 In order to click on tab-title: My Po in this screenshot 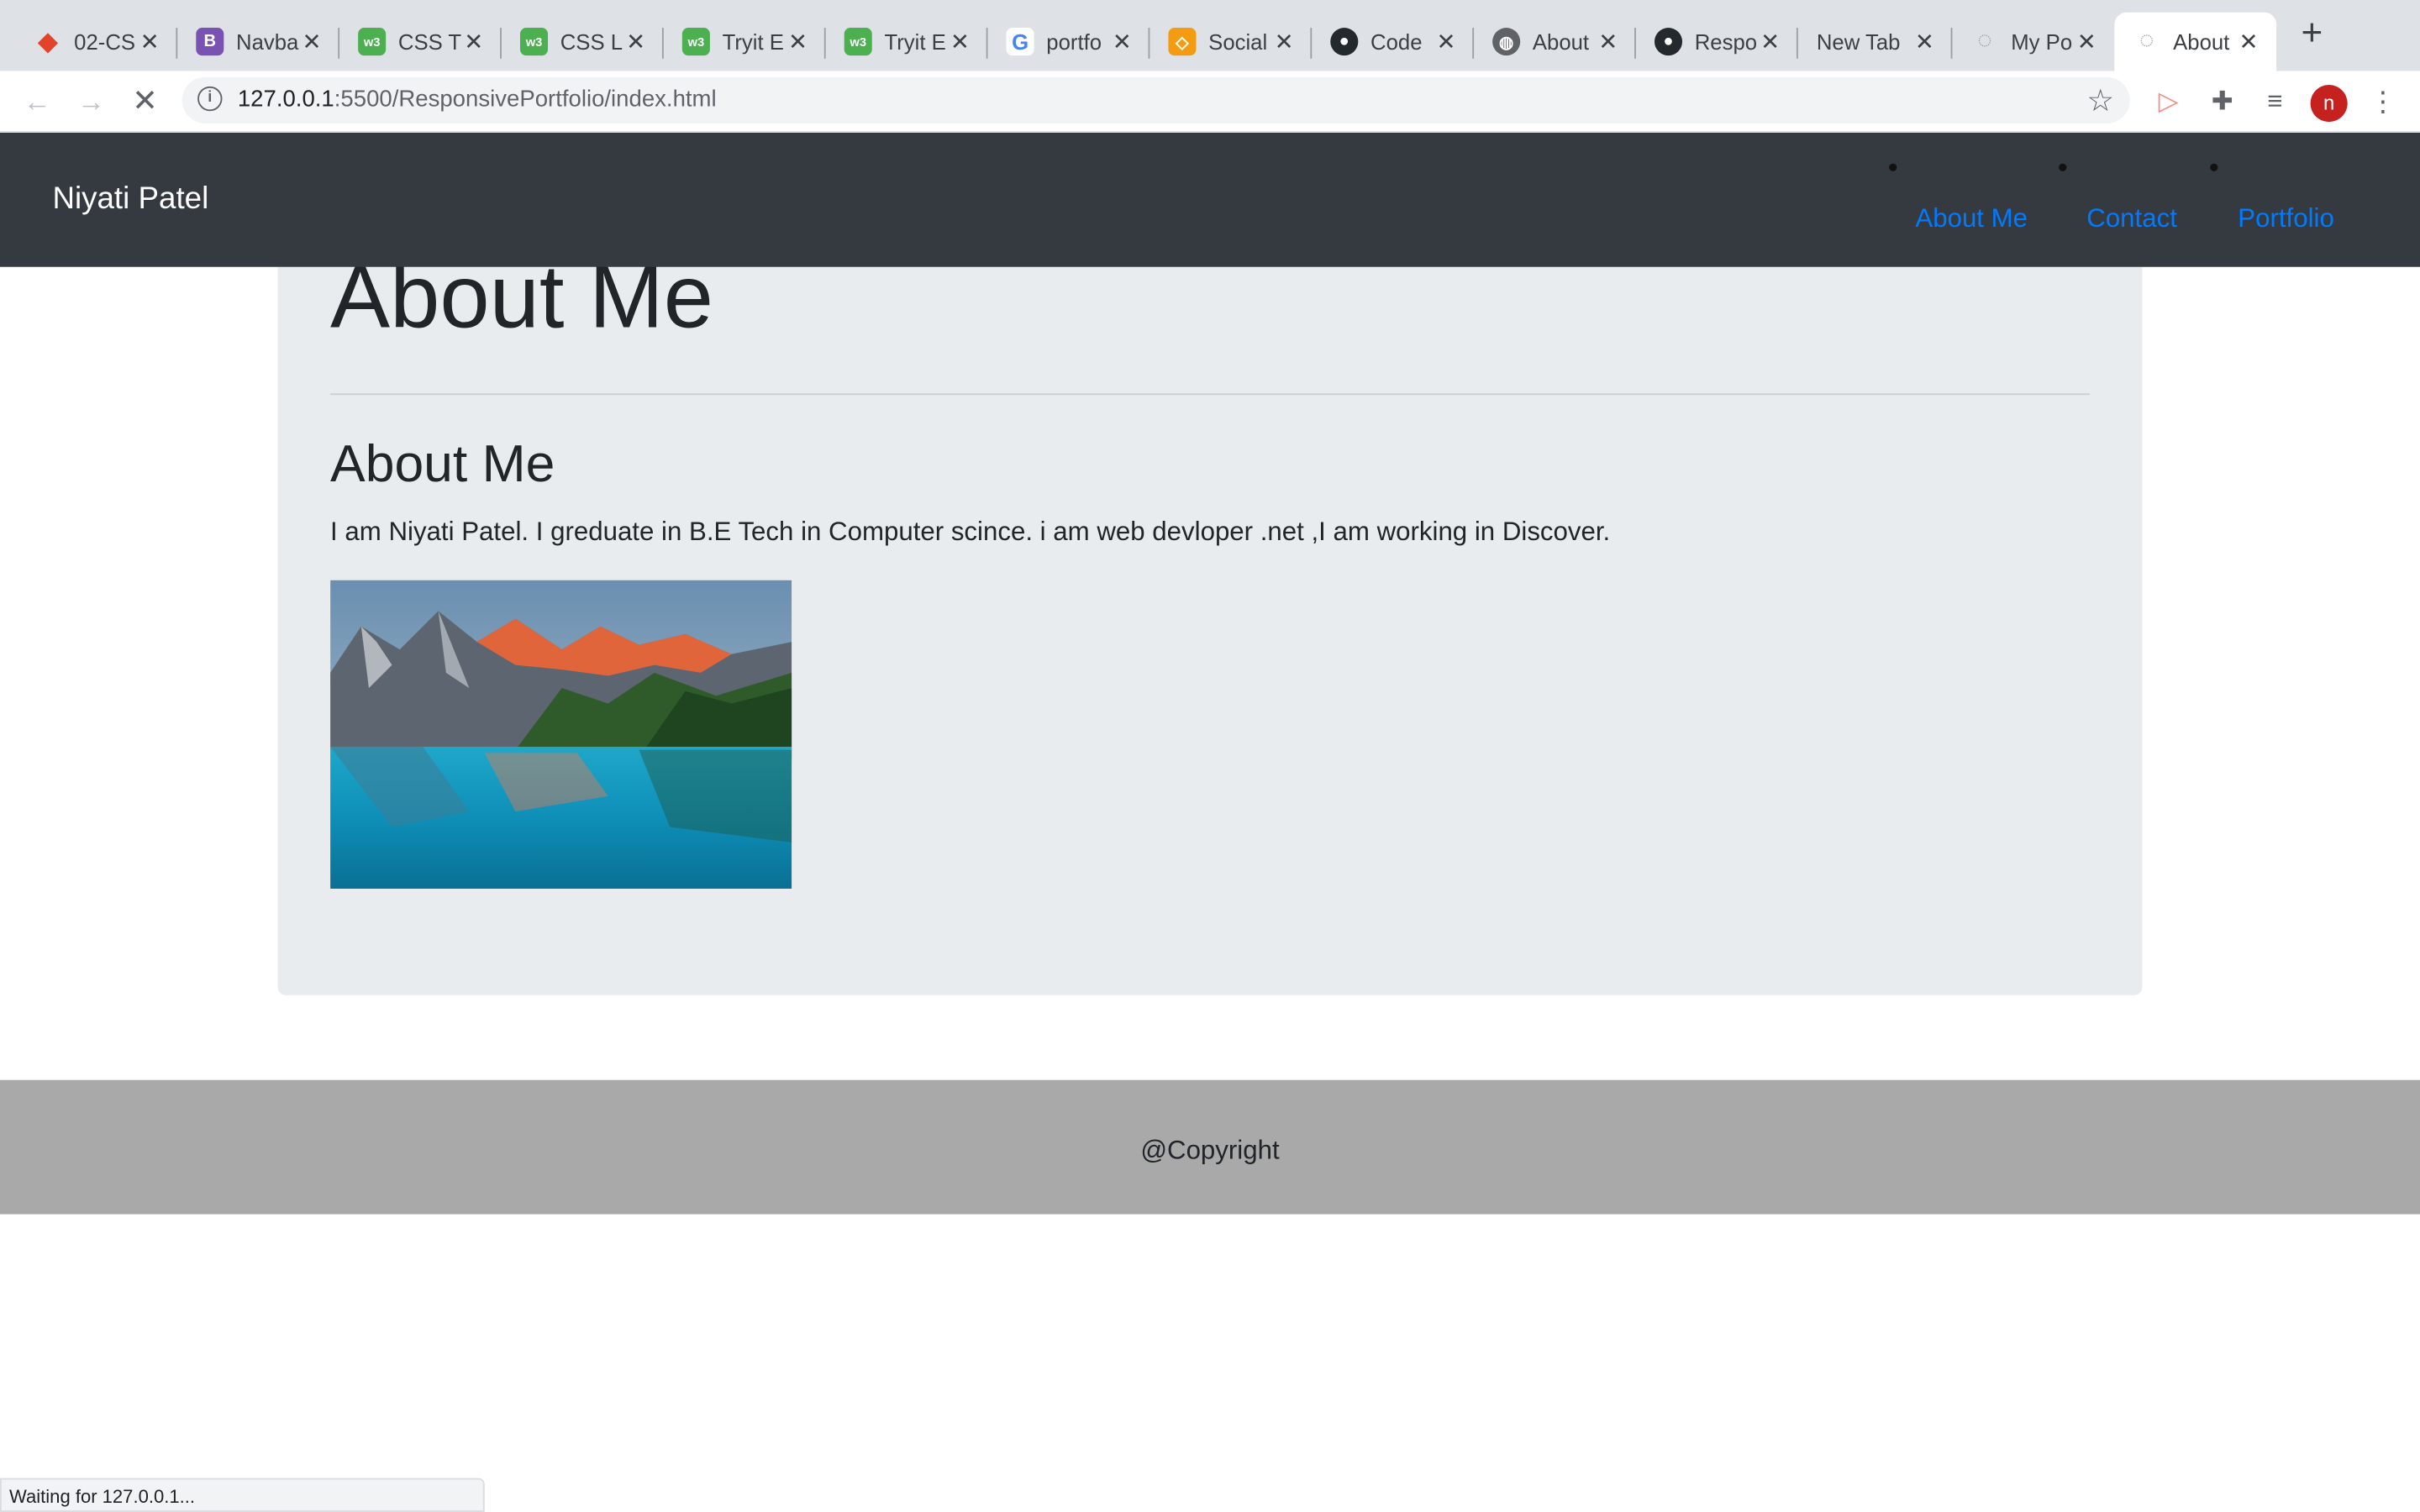, I will do `click(2042, 42)`.